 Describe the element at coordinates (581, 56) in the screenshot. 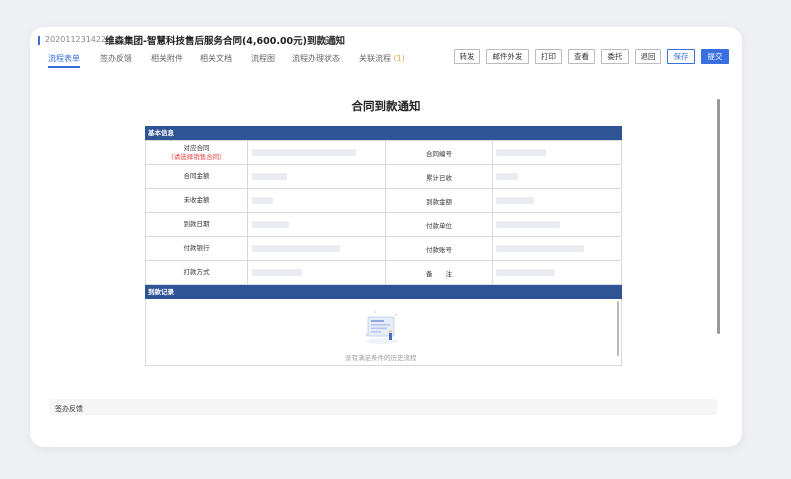

I see `view-button: 查看` at that location.